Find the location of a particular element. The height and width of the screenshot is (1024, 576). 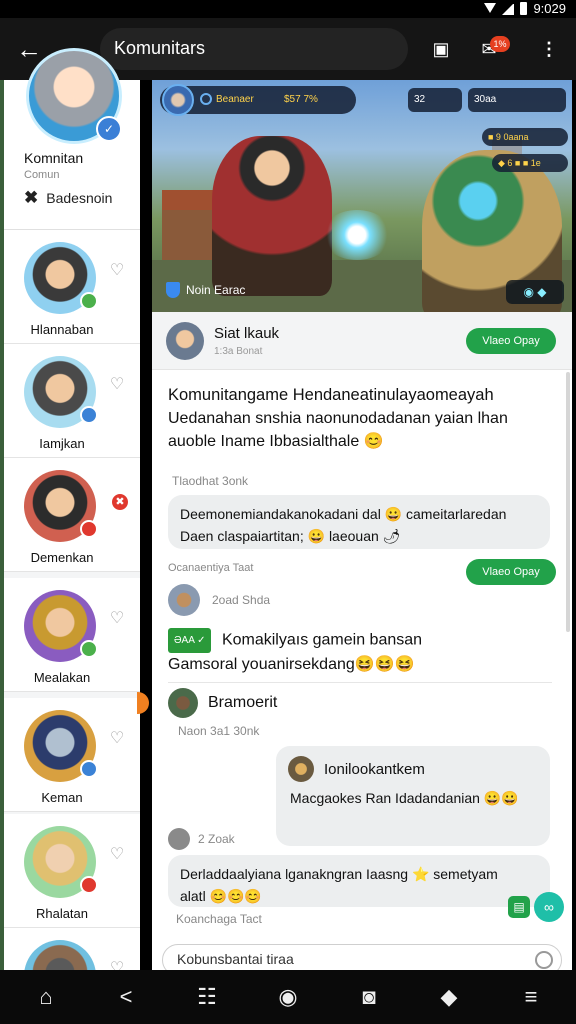

remove-friend-icon: ✖ is located at coordinates (120, 502).